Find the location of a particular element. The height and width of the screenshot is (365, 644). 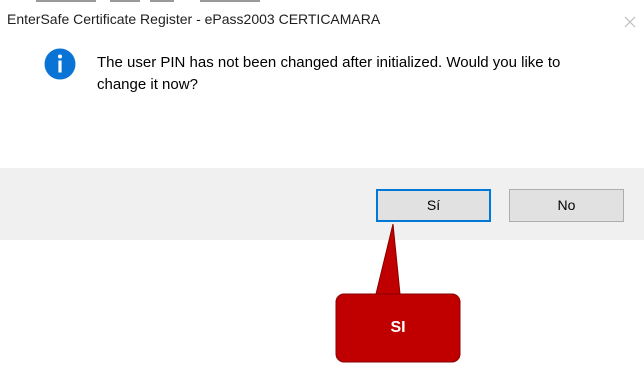

callout-label: SI is located at coordinates (398, 327).